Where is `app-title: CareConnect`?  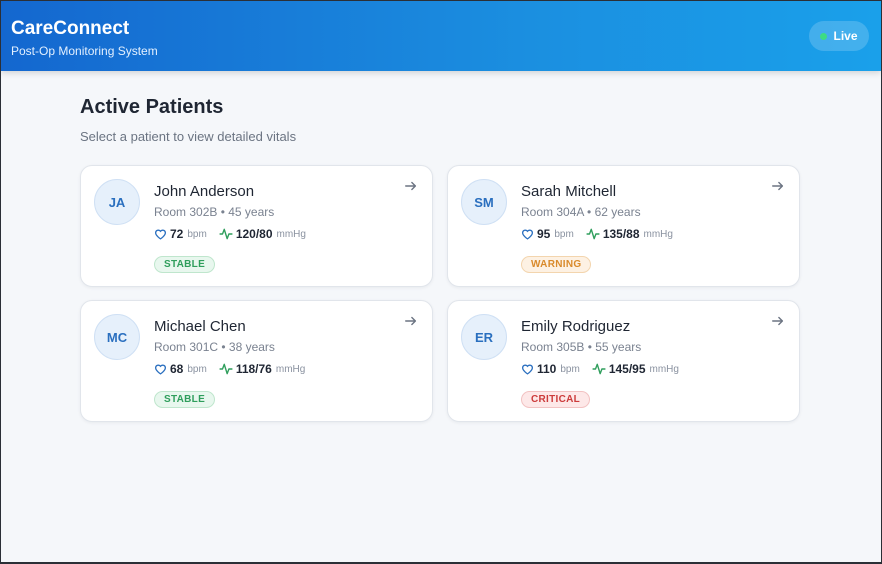
app-title: CareConnect is located at coordinates (70, 28).